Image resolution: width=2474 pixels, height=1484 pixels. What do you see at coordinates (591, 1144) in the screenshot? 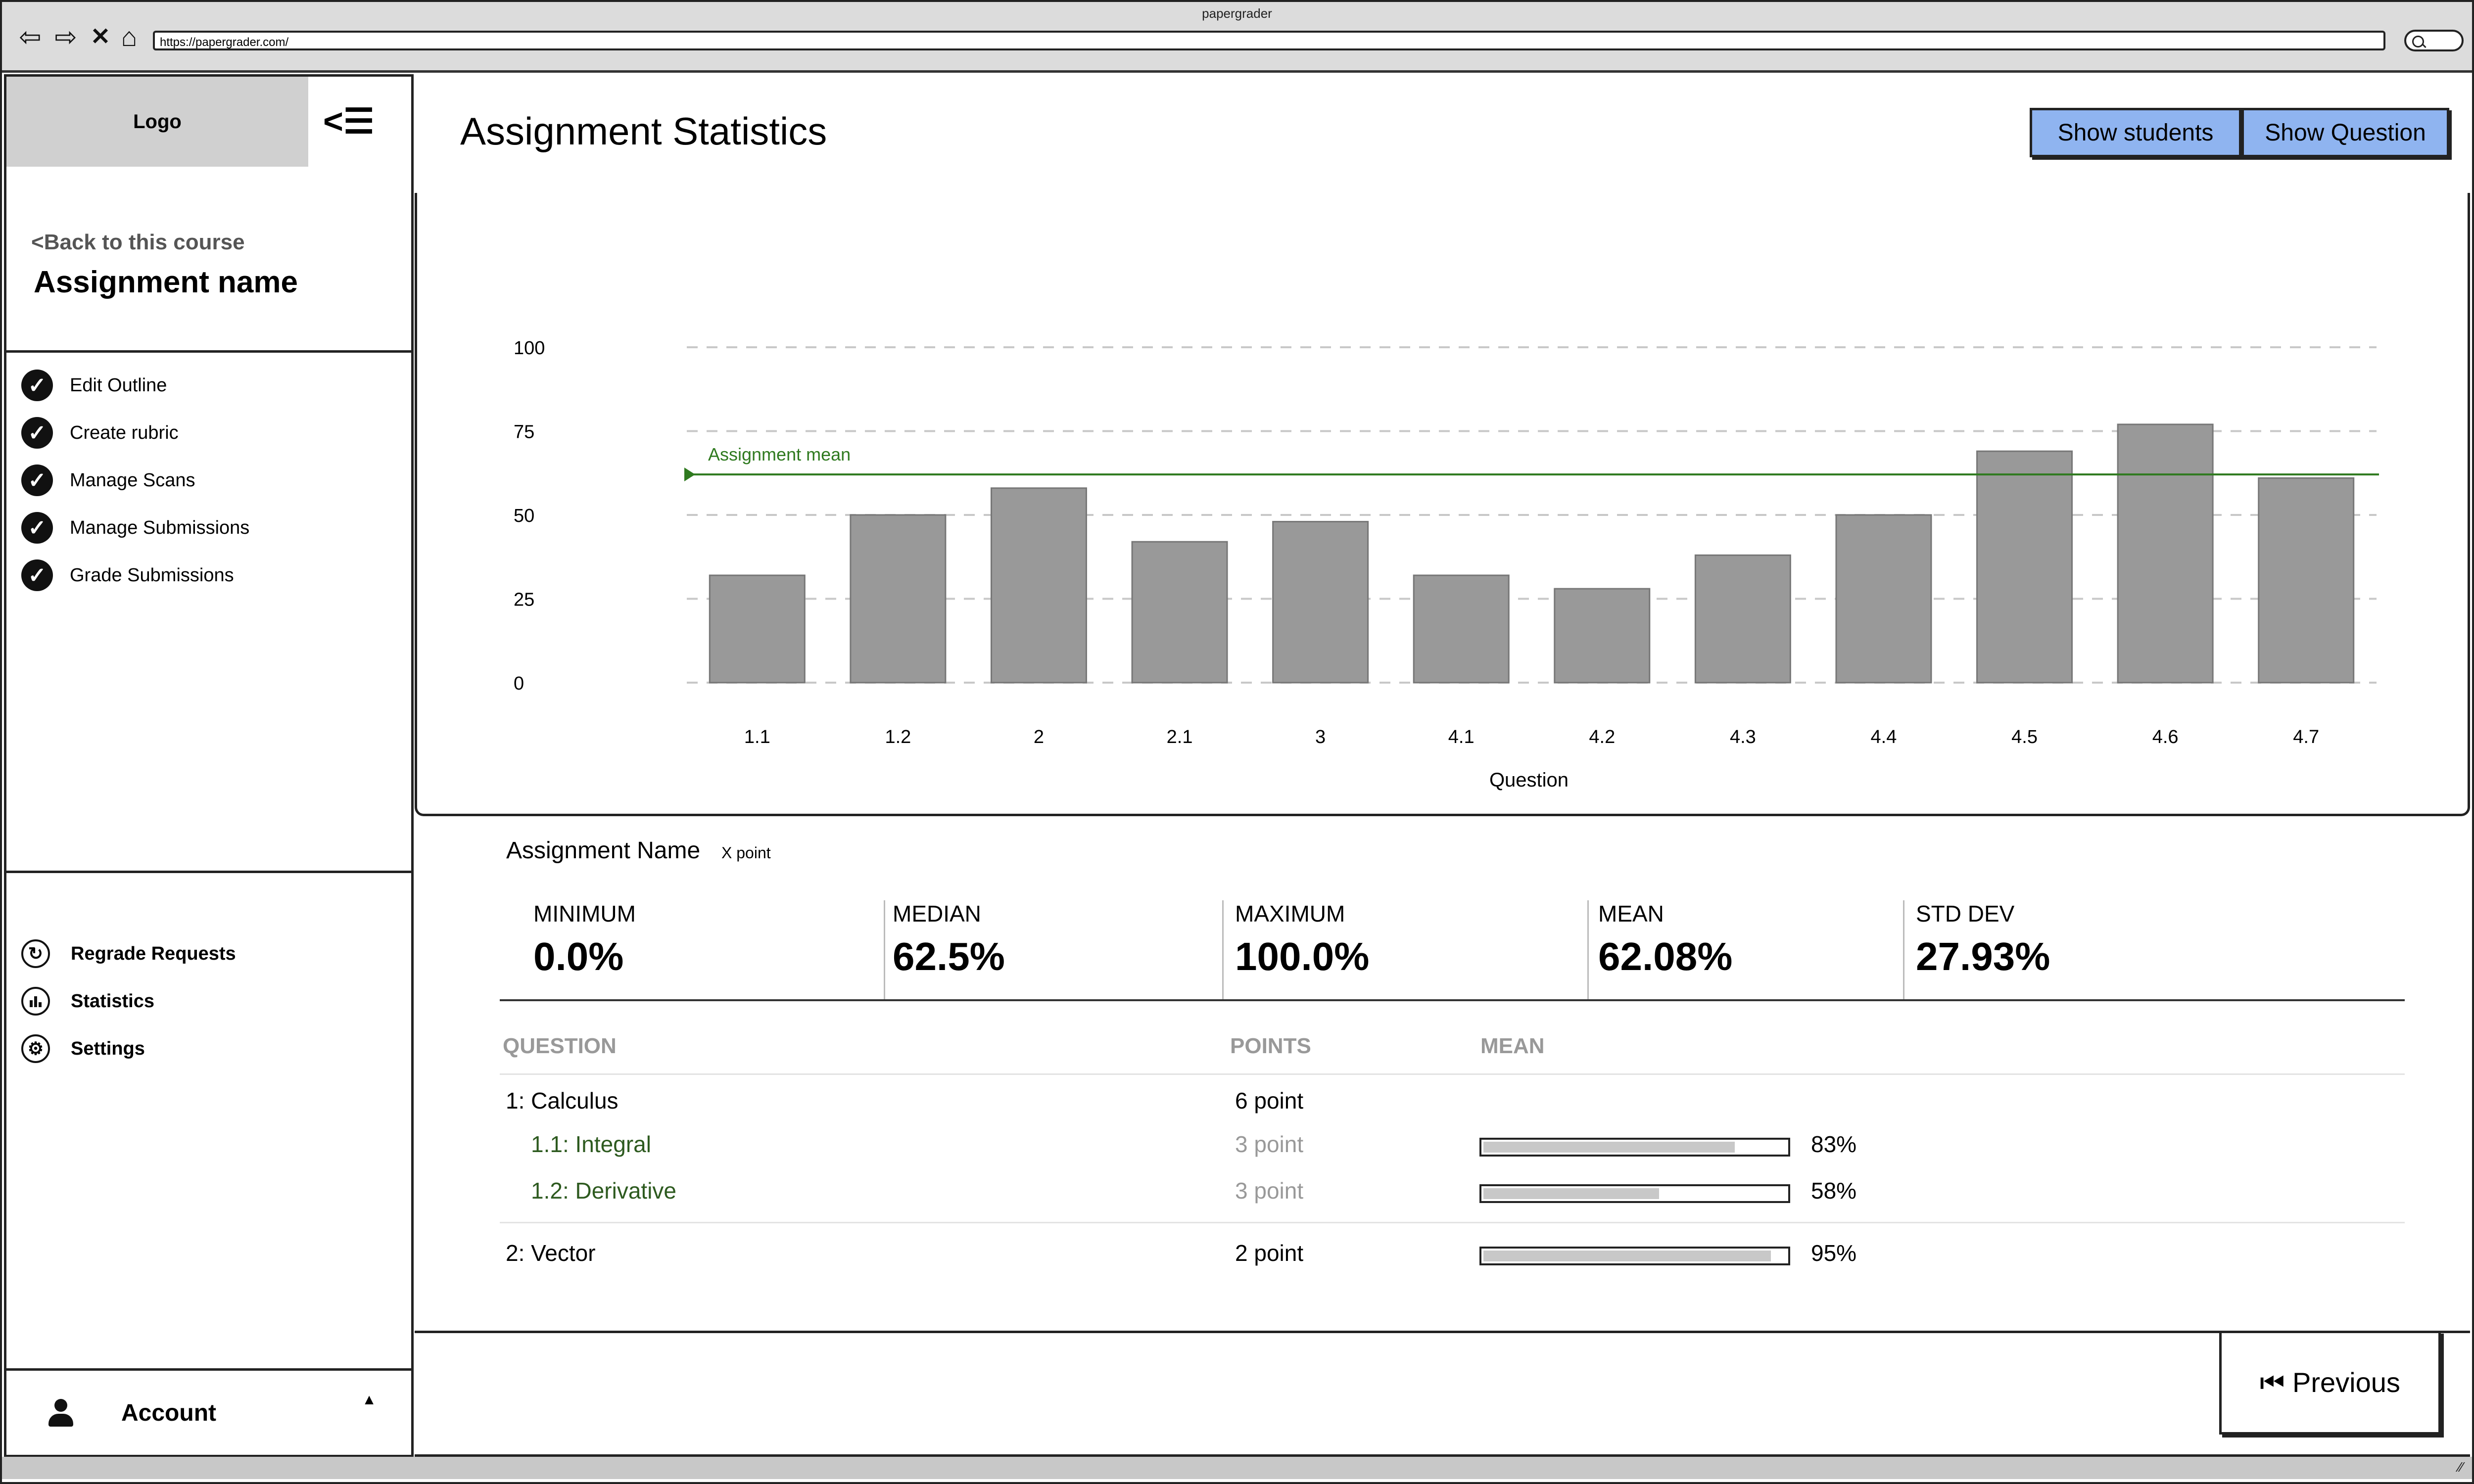
I see `sub-question-name: 1.1: Integral` at bounding box center [591, 1144].